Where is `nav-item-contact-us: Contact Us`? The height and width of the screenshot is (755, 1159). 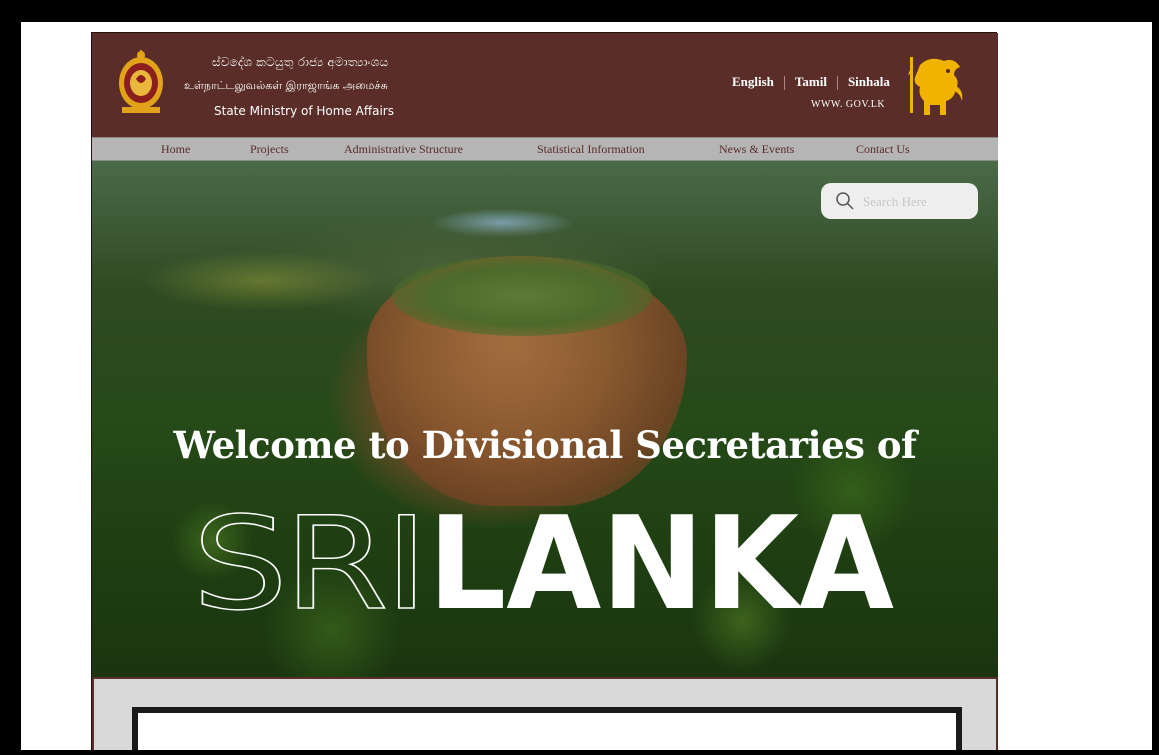
nav-item-contact-us: Contact Us is located at coordinates (883, 149).